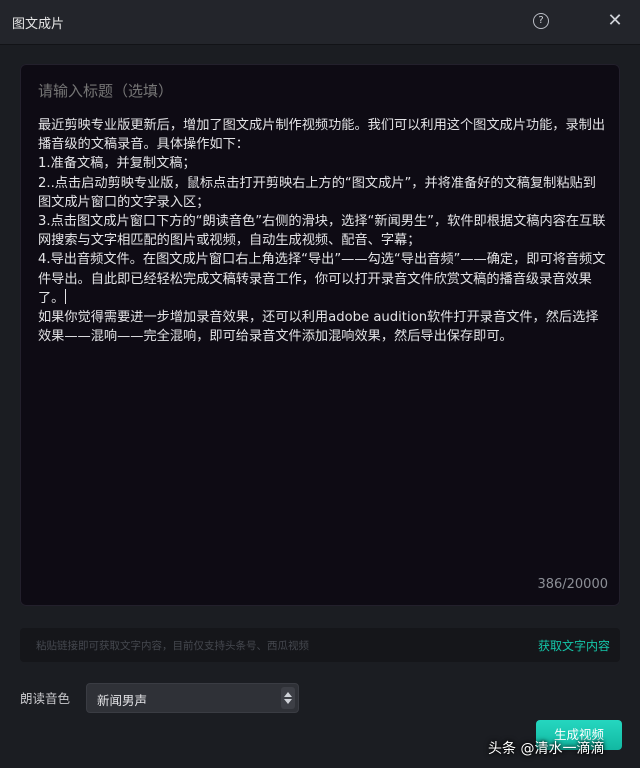  Describe the element at coordinates (546, 749) in the screenshot. I see `watermark: 头条 @清水一滴滴` at that location.